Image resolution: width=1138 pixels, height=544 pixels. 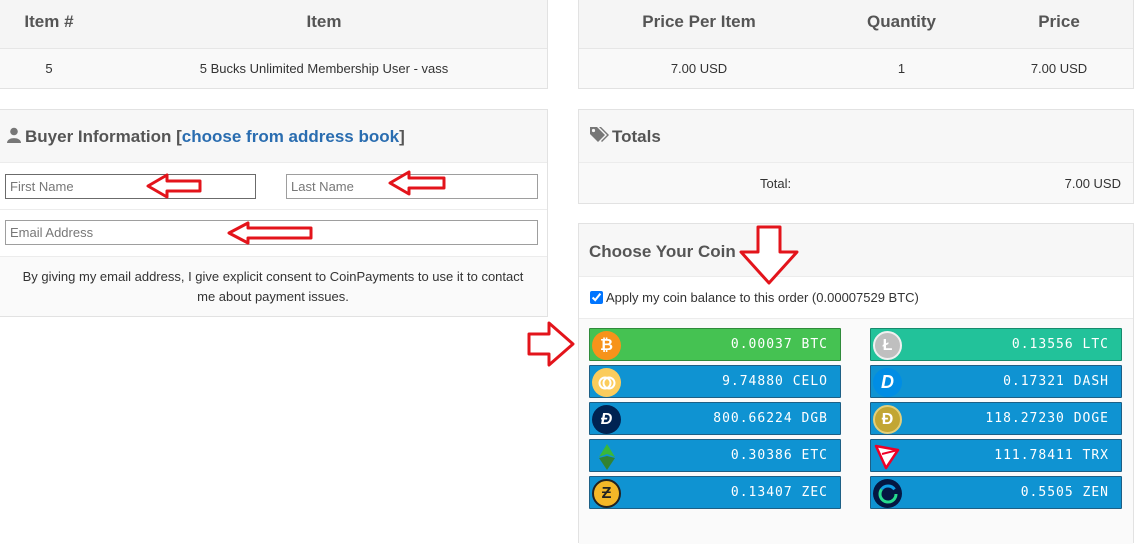 I want to click on dogecoin-icon: Ð, so click(x=887, y=419).